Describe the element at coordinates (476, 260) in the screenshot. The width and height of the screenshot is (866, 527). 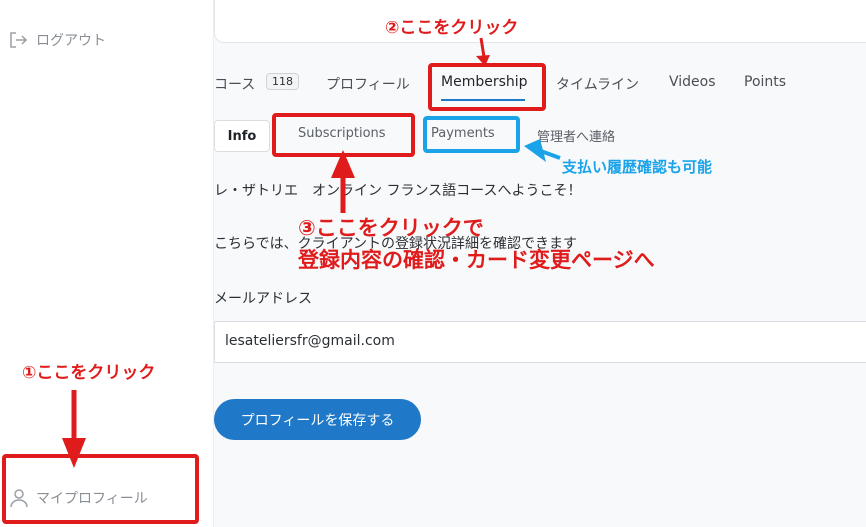
I see `annotation-step3-line2: 登録内容の確認・カード変更ページへ` at that location.